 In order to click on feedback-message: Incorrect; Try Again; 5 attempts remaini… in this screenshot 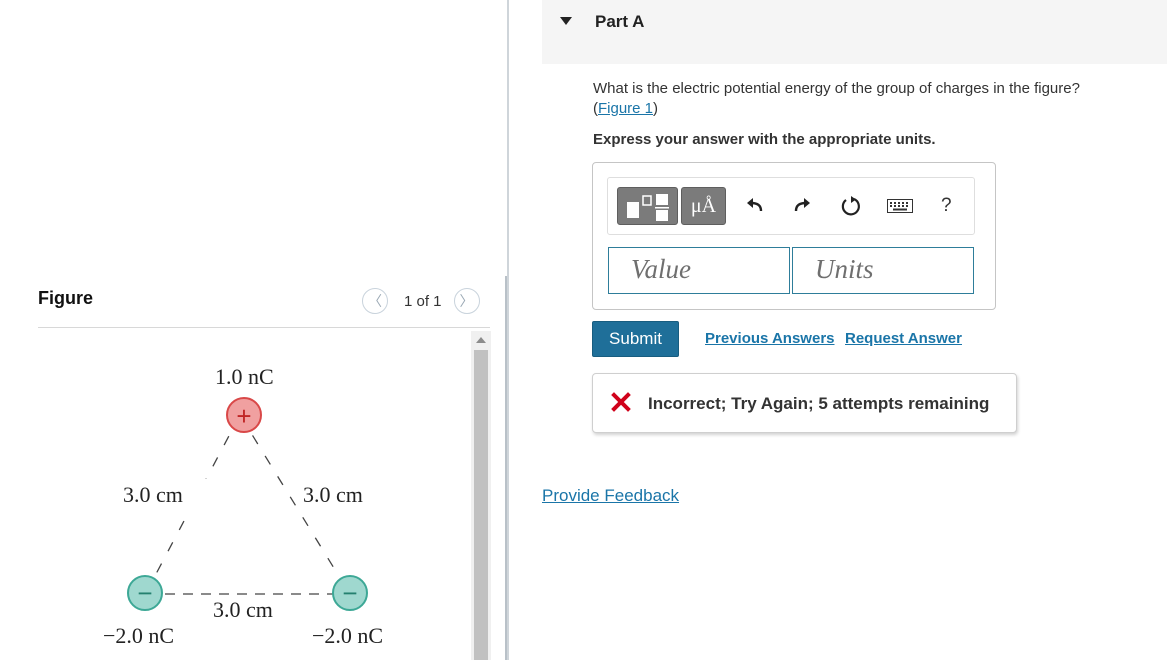, I will do `click(819, 403)`.